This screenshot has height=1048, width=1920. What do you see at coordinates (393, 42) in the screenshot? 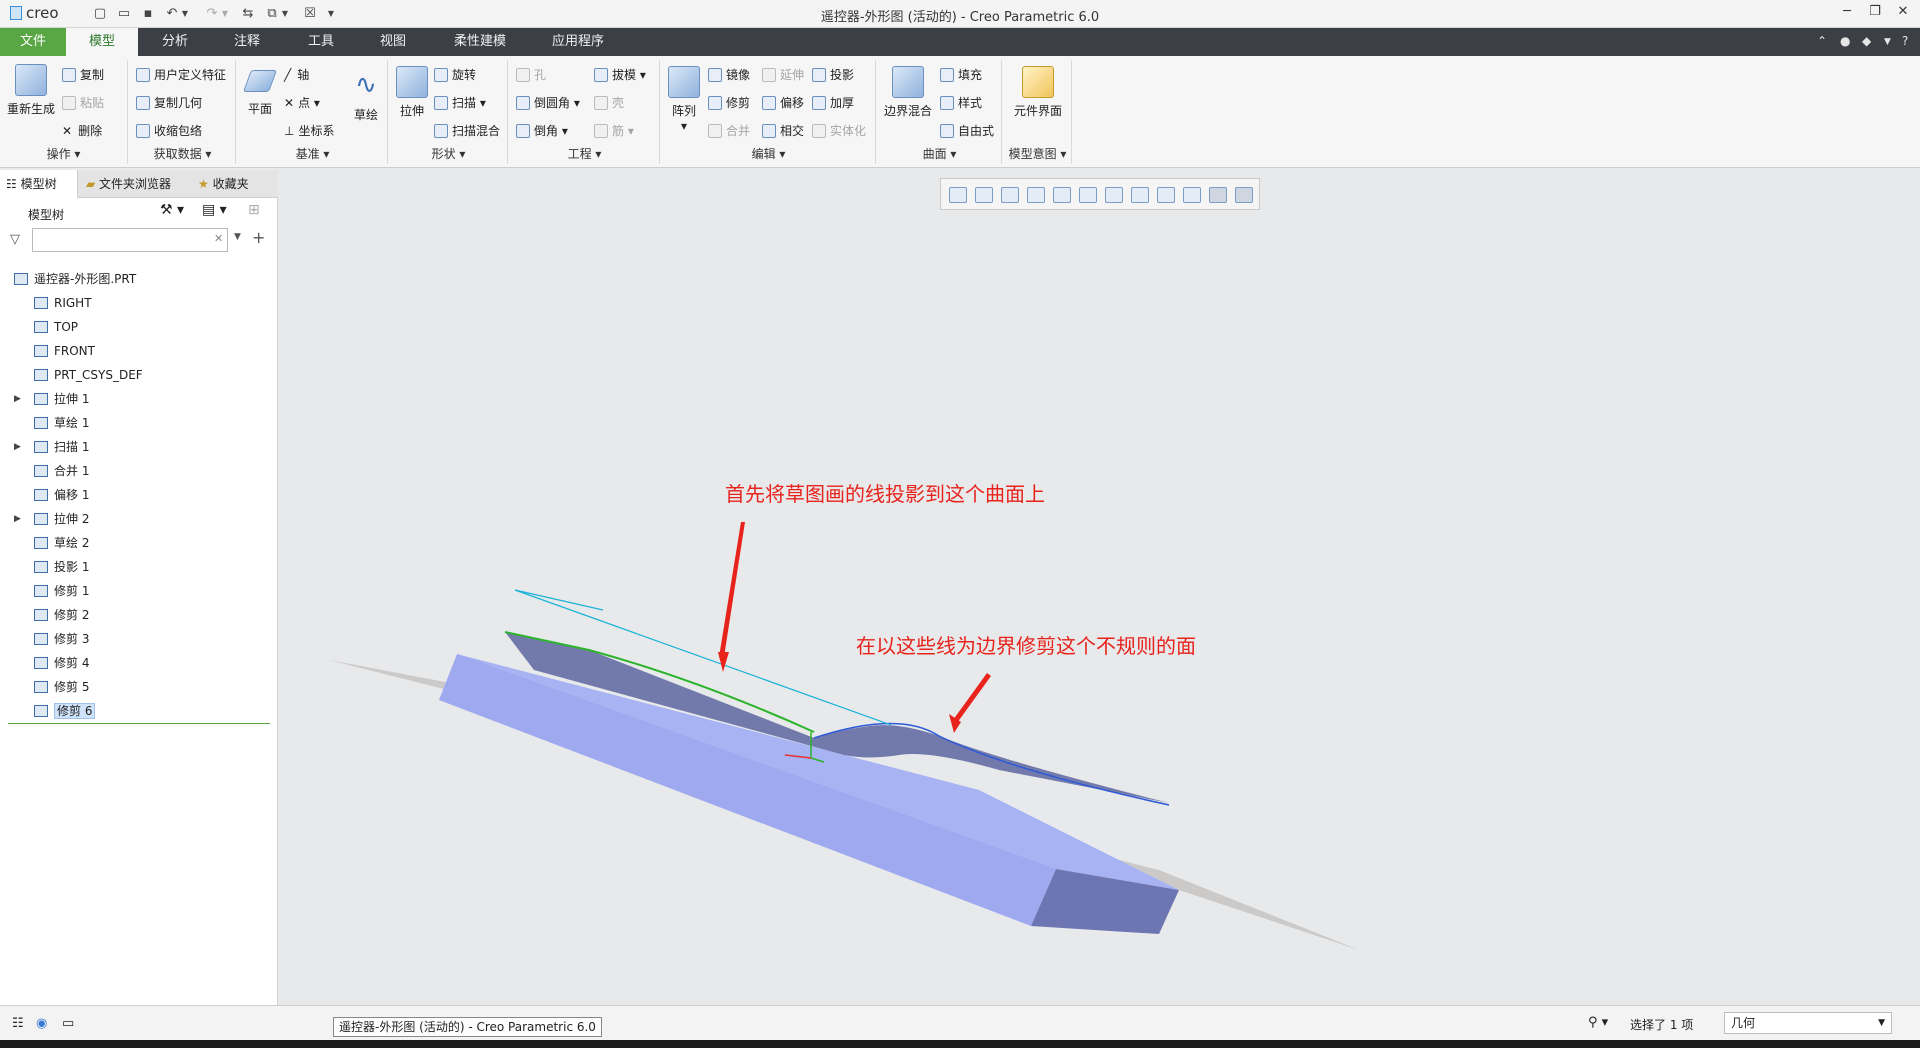
I see `tab-view: 视图` at bounding box center [393, 42].